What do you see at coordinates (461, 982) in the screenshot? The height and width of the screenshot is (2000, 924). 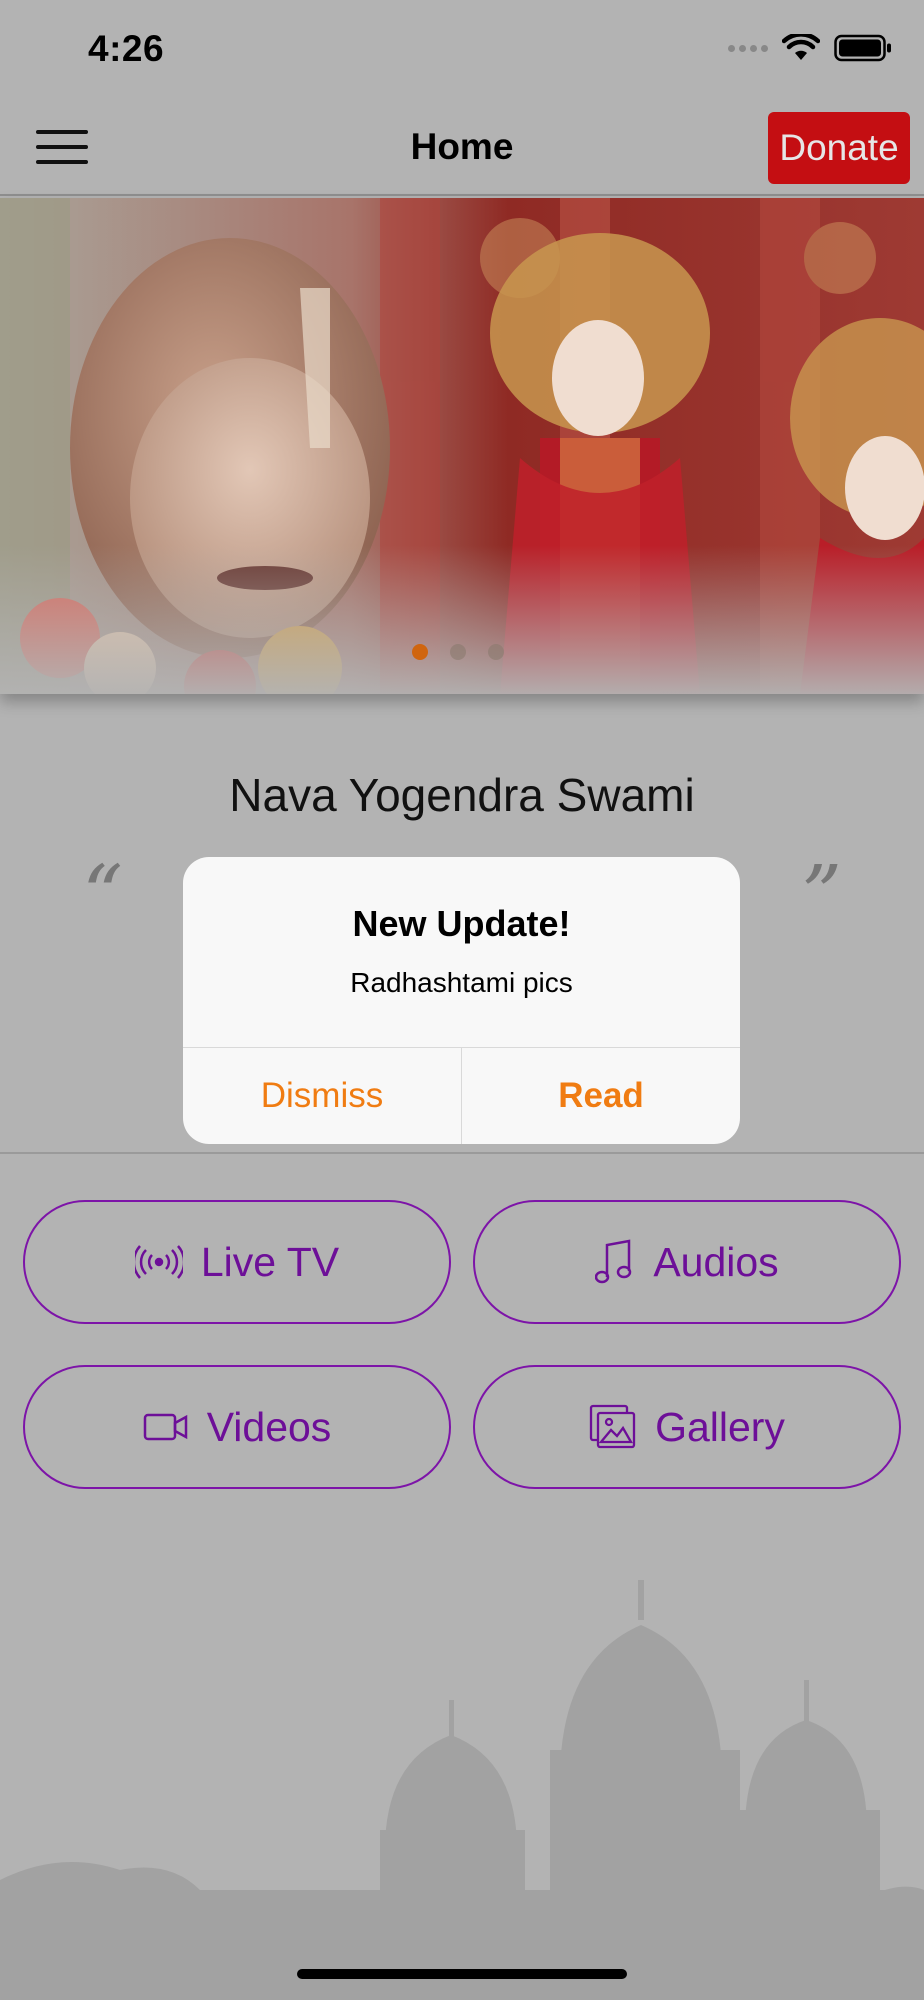 I see `dialog-message: Radhashtami pics` at bounding box center [461, 982].